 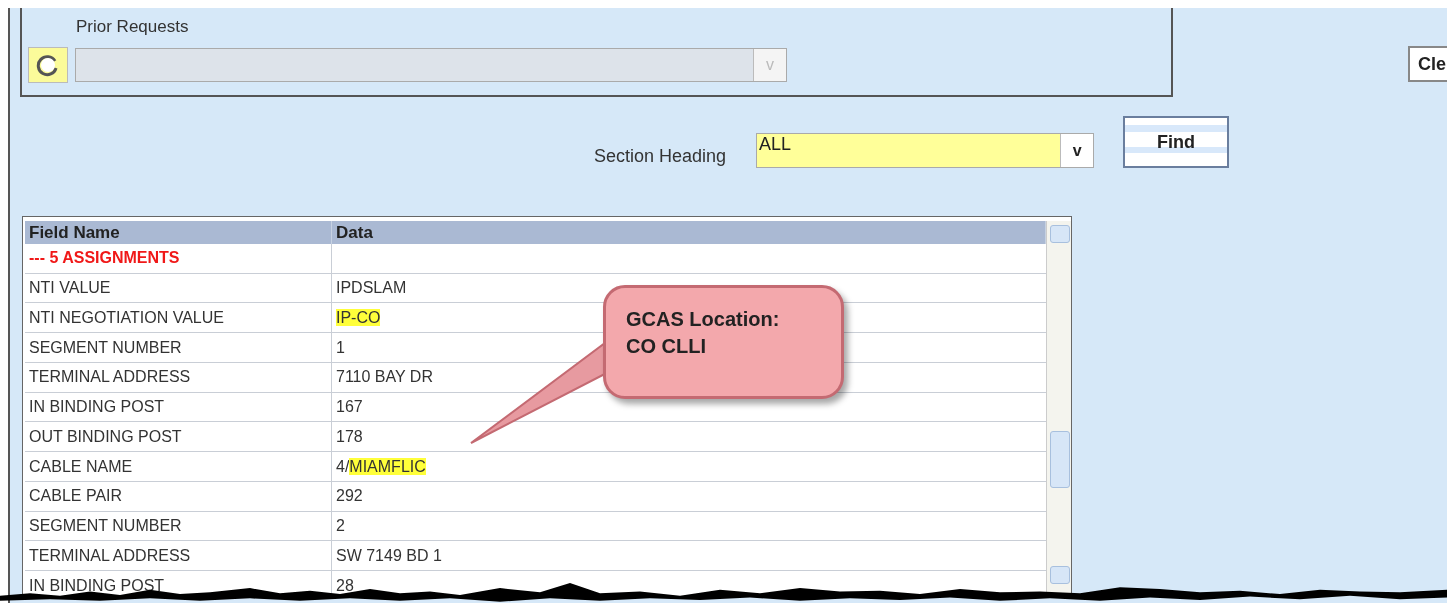 I want to click on table-cell: SW 7149 BD 1, so click(x=688, y=555).